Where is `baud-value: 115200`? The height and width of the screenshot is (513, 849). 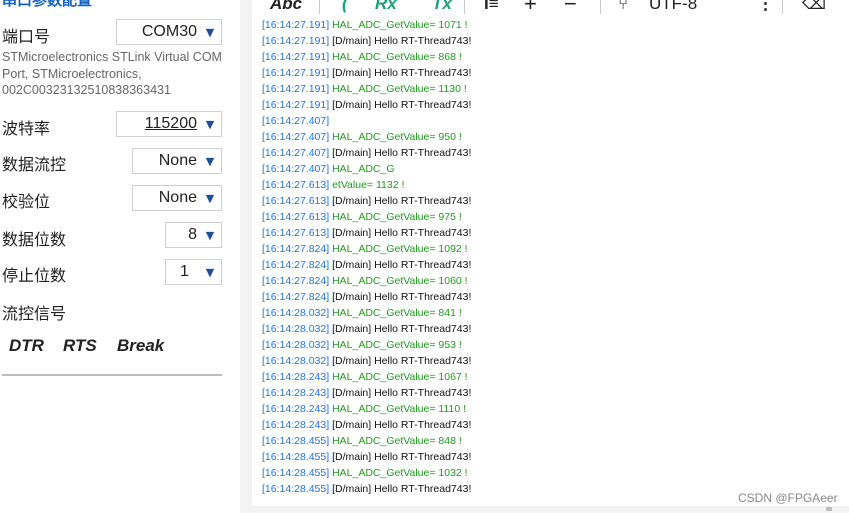
baud-value: 115200 is located at coordinates (170, 123).